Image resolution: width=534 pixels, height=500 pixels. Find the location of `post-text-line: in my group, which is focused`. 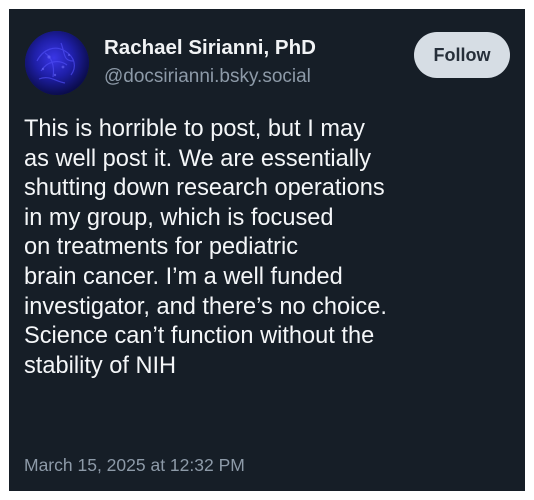

post-text-line: in my group, which is focused is located at coordinates (179, 217).